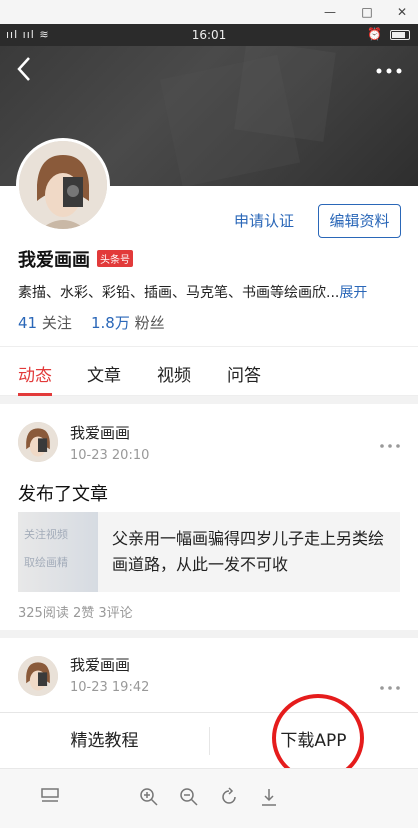 The height and width of the screenshot is (828, 418). Describe the element at coordinates (63, 494) in the screenshot. I see `feed-text: 发布了文章` at that location.